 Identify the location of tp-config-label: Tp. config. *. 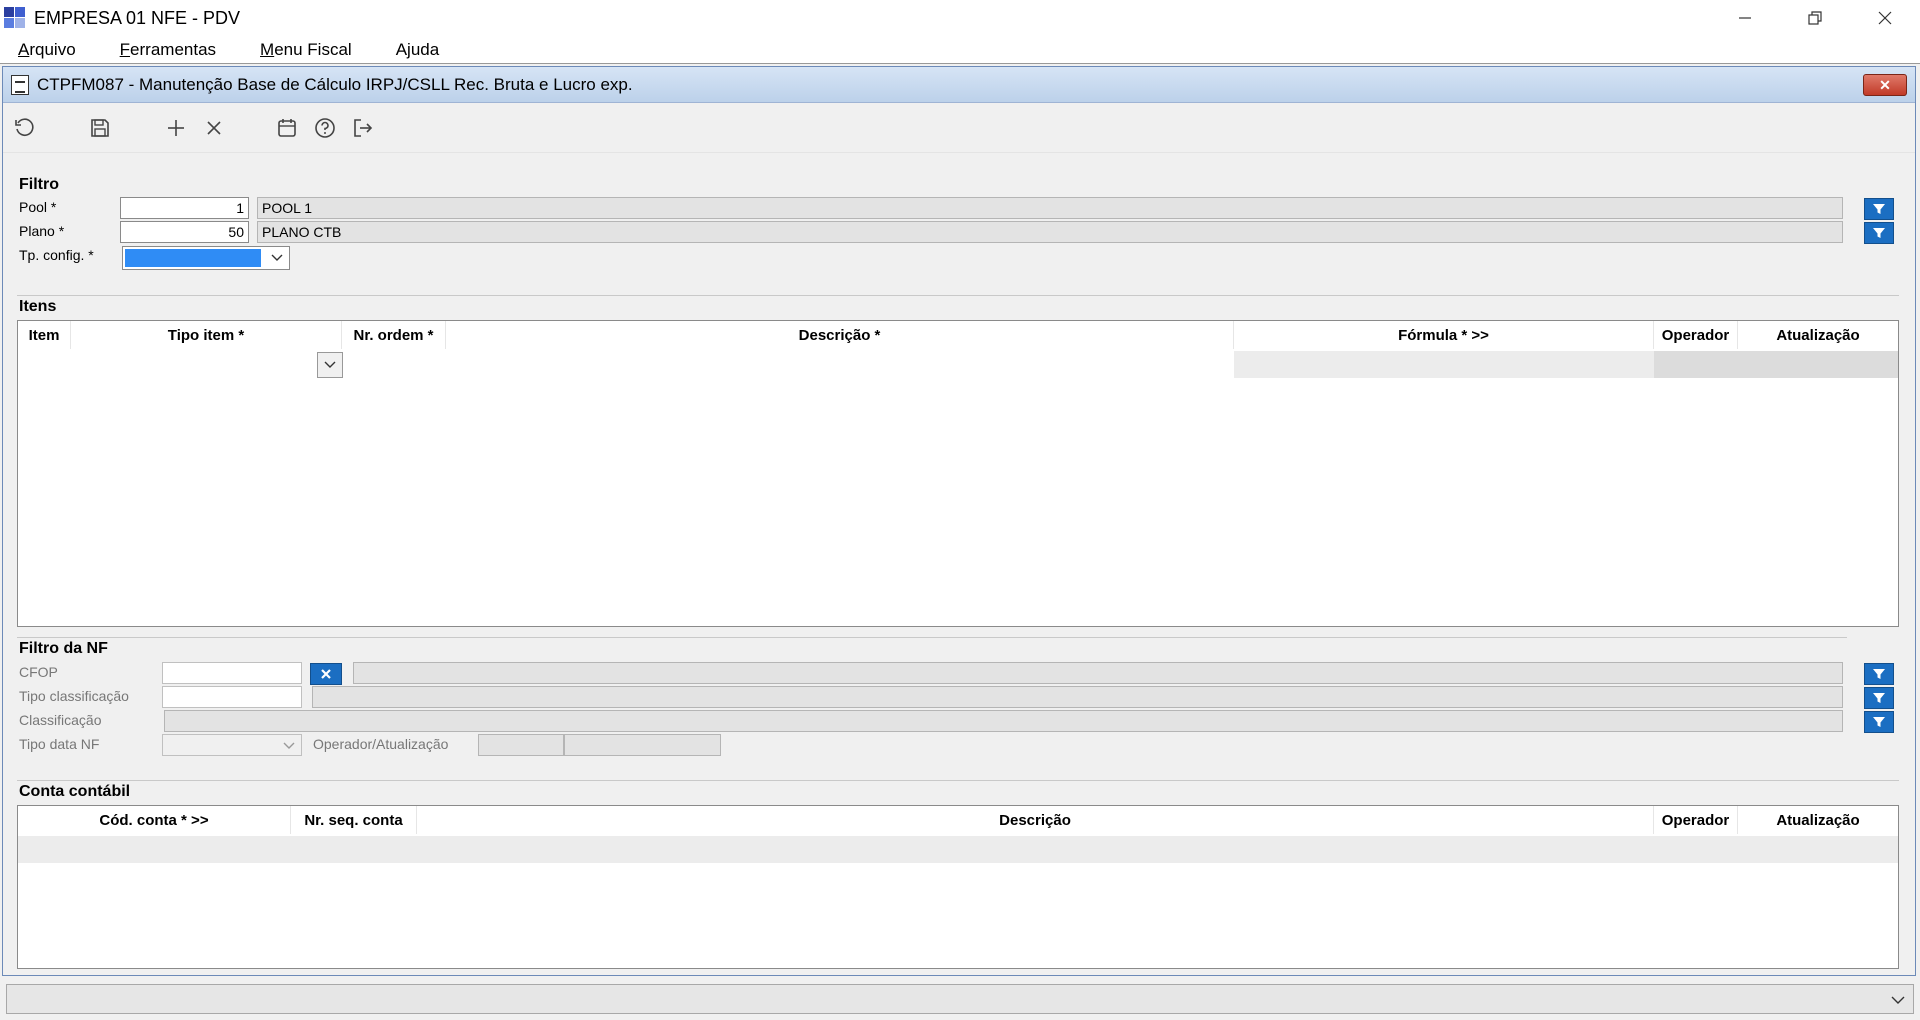
(56, 255).